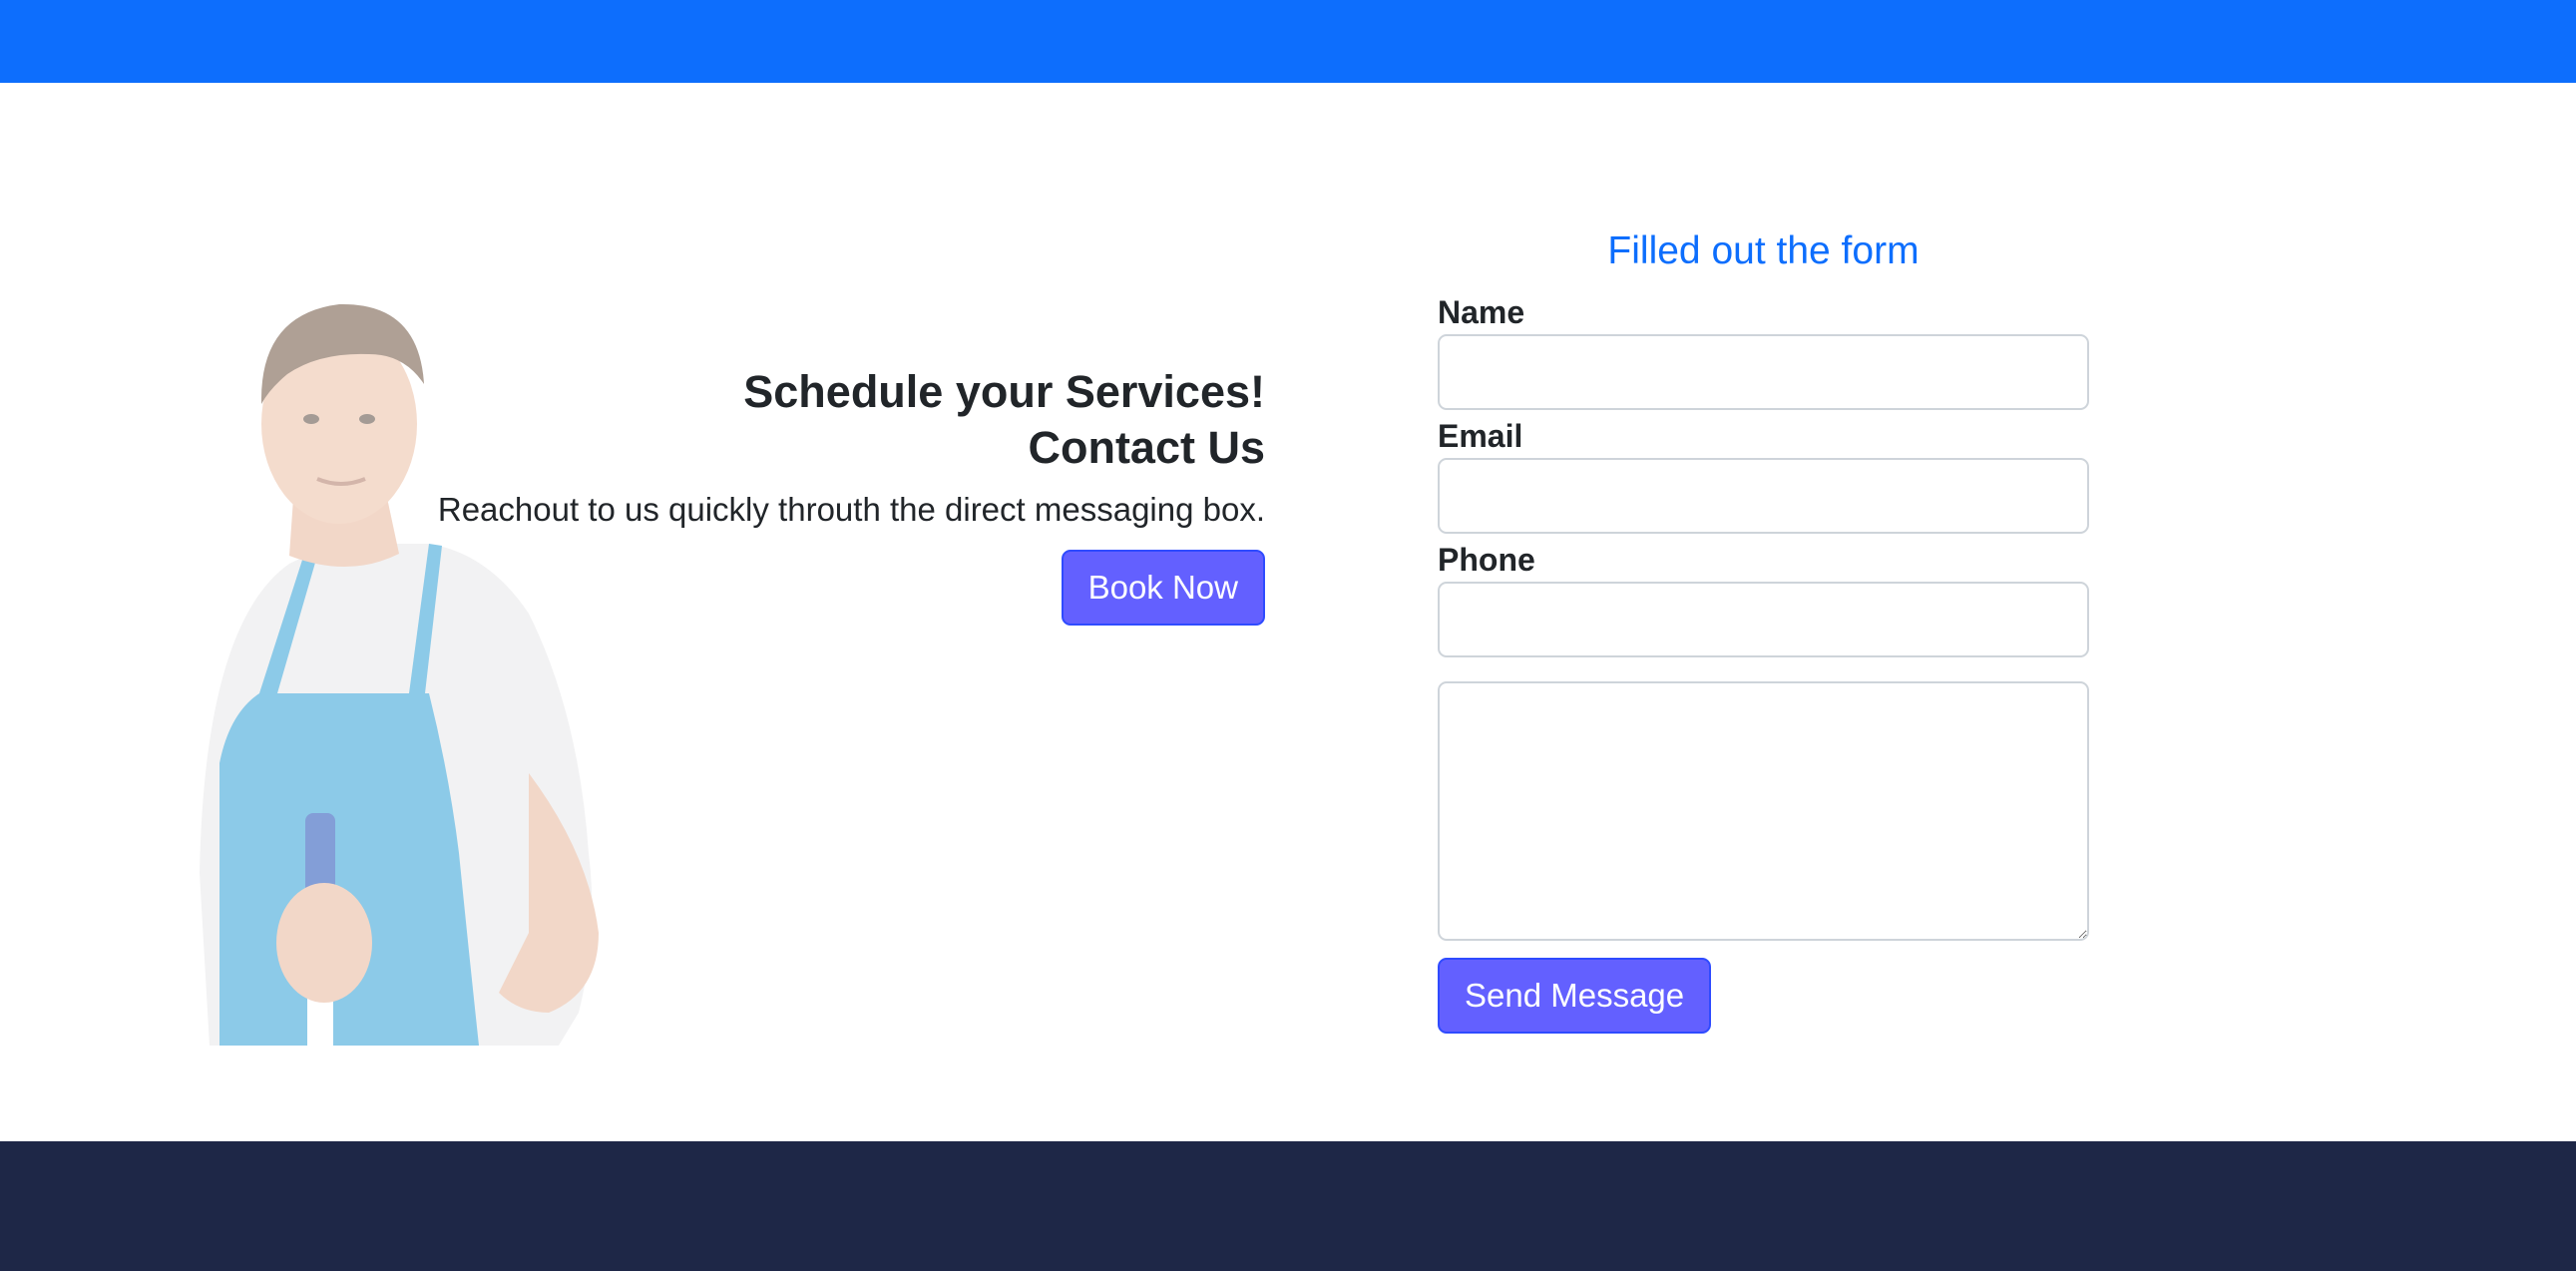  I want to click on hero-title: Schedule your Services! Contact Us, so click(816, 420).